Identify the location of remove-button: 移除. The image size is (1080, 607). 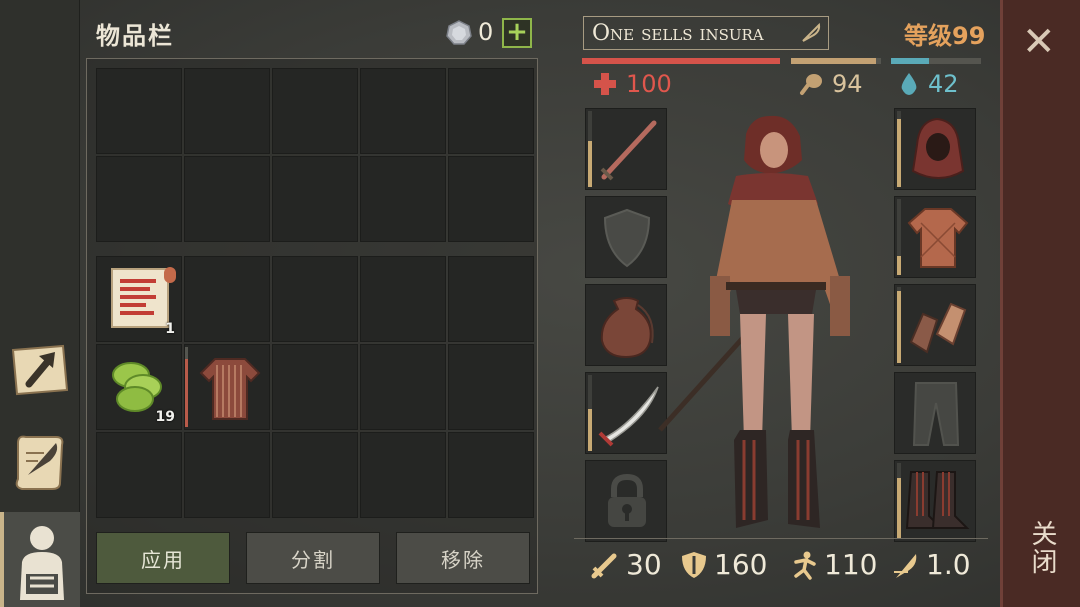
(463, 558).